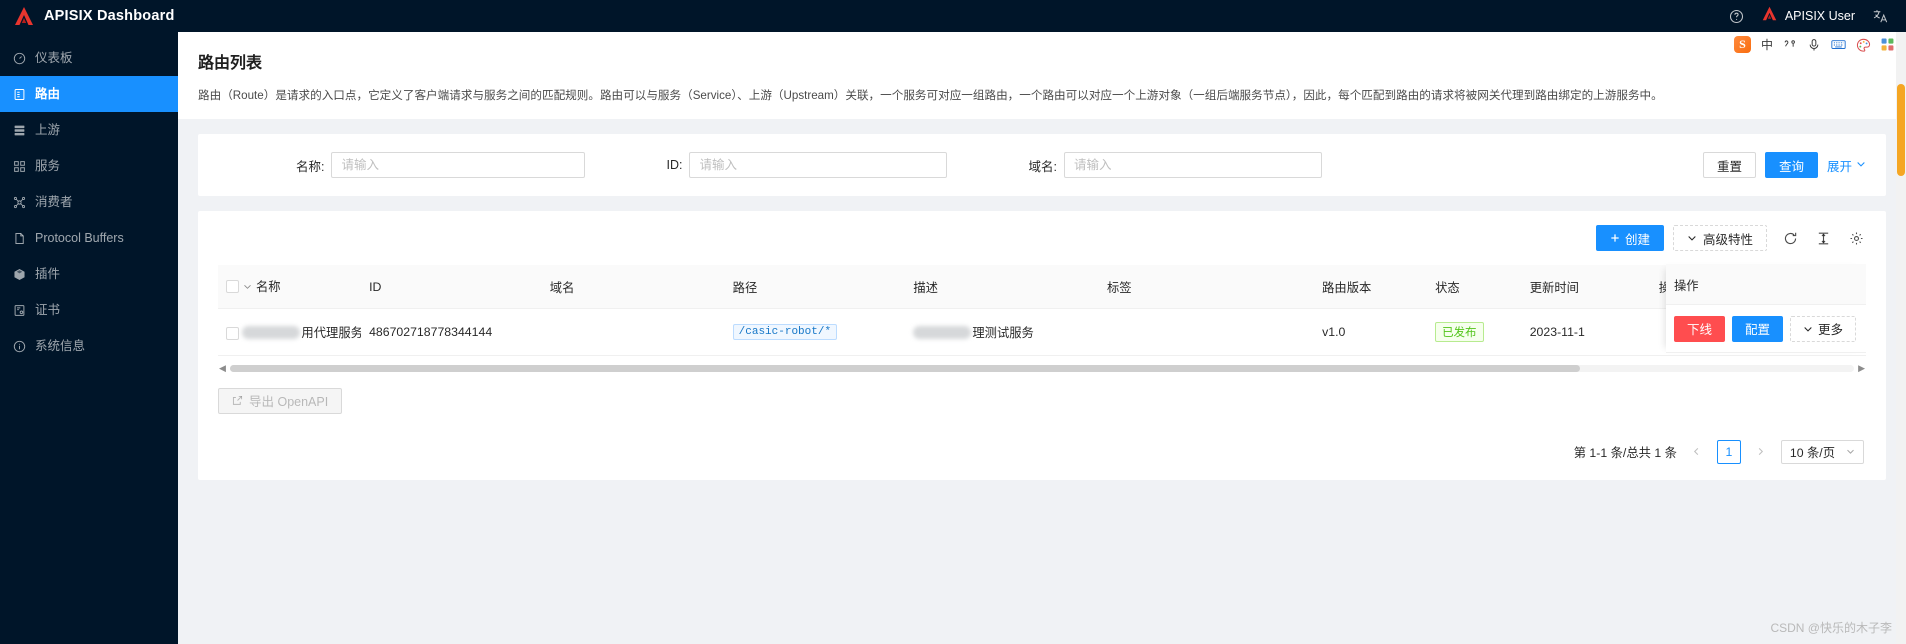 The height and width of the screenshot is (644, 1906). I want to click on expand-filters-toggle: 展开, so click(1846, 165).